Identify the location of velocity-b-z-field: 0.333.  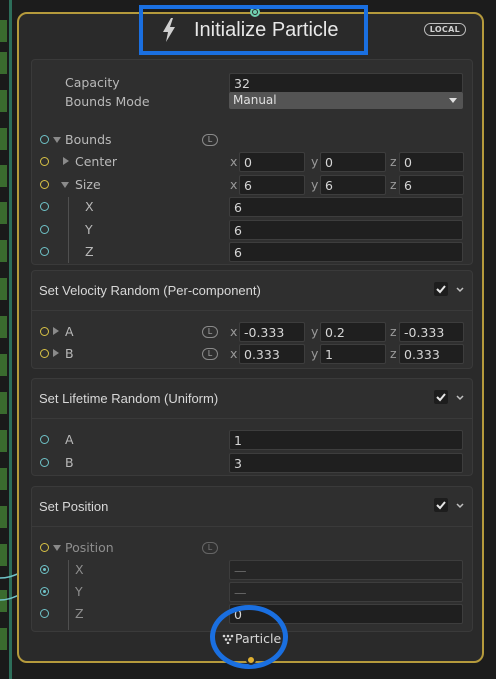
(431, 354).